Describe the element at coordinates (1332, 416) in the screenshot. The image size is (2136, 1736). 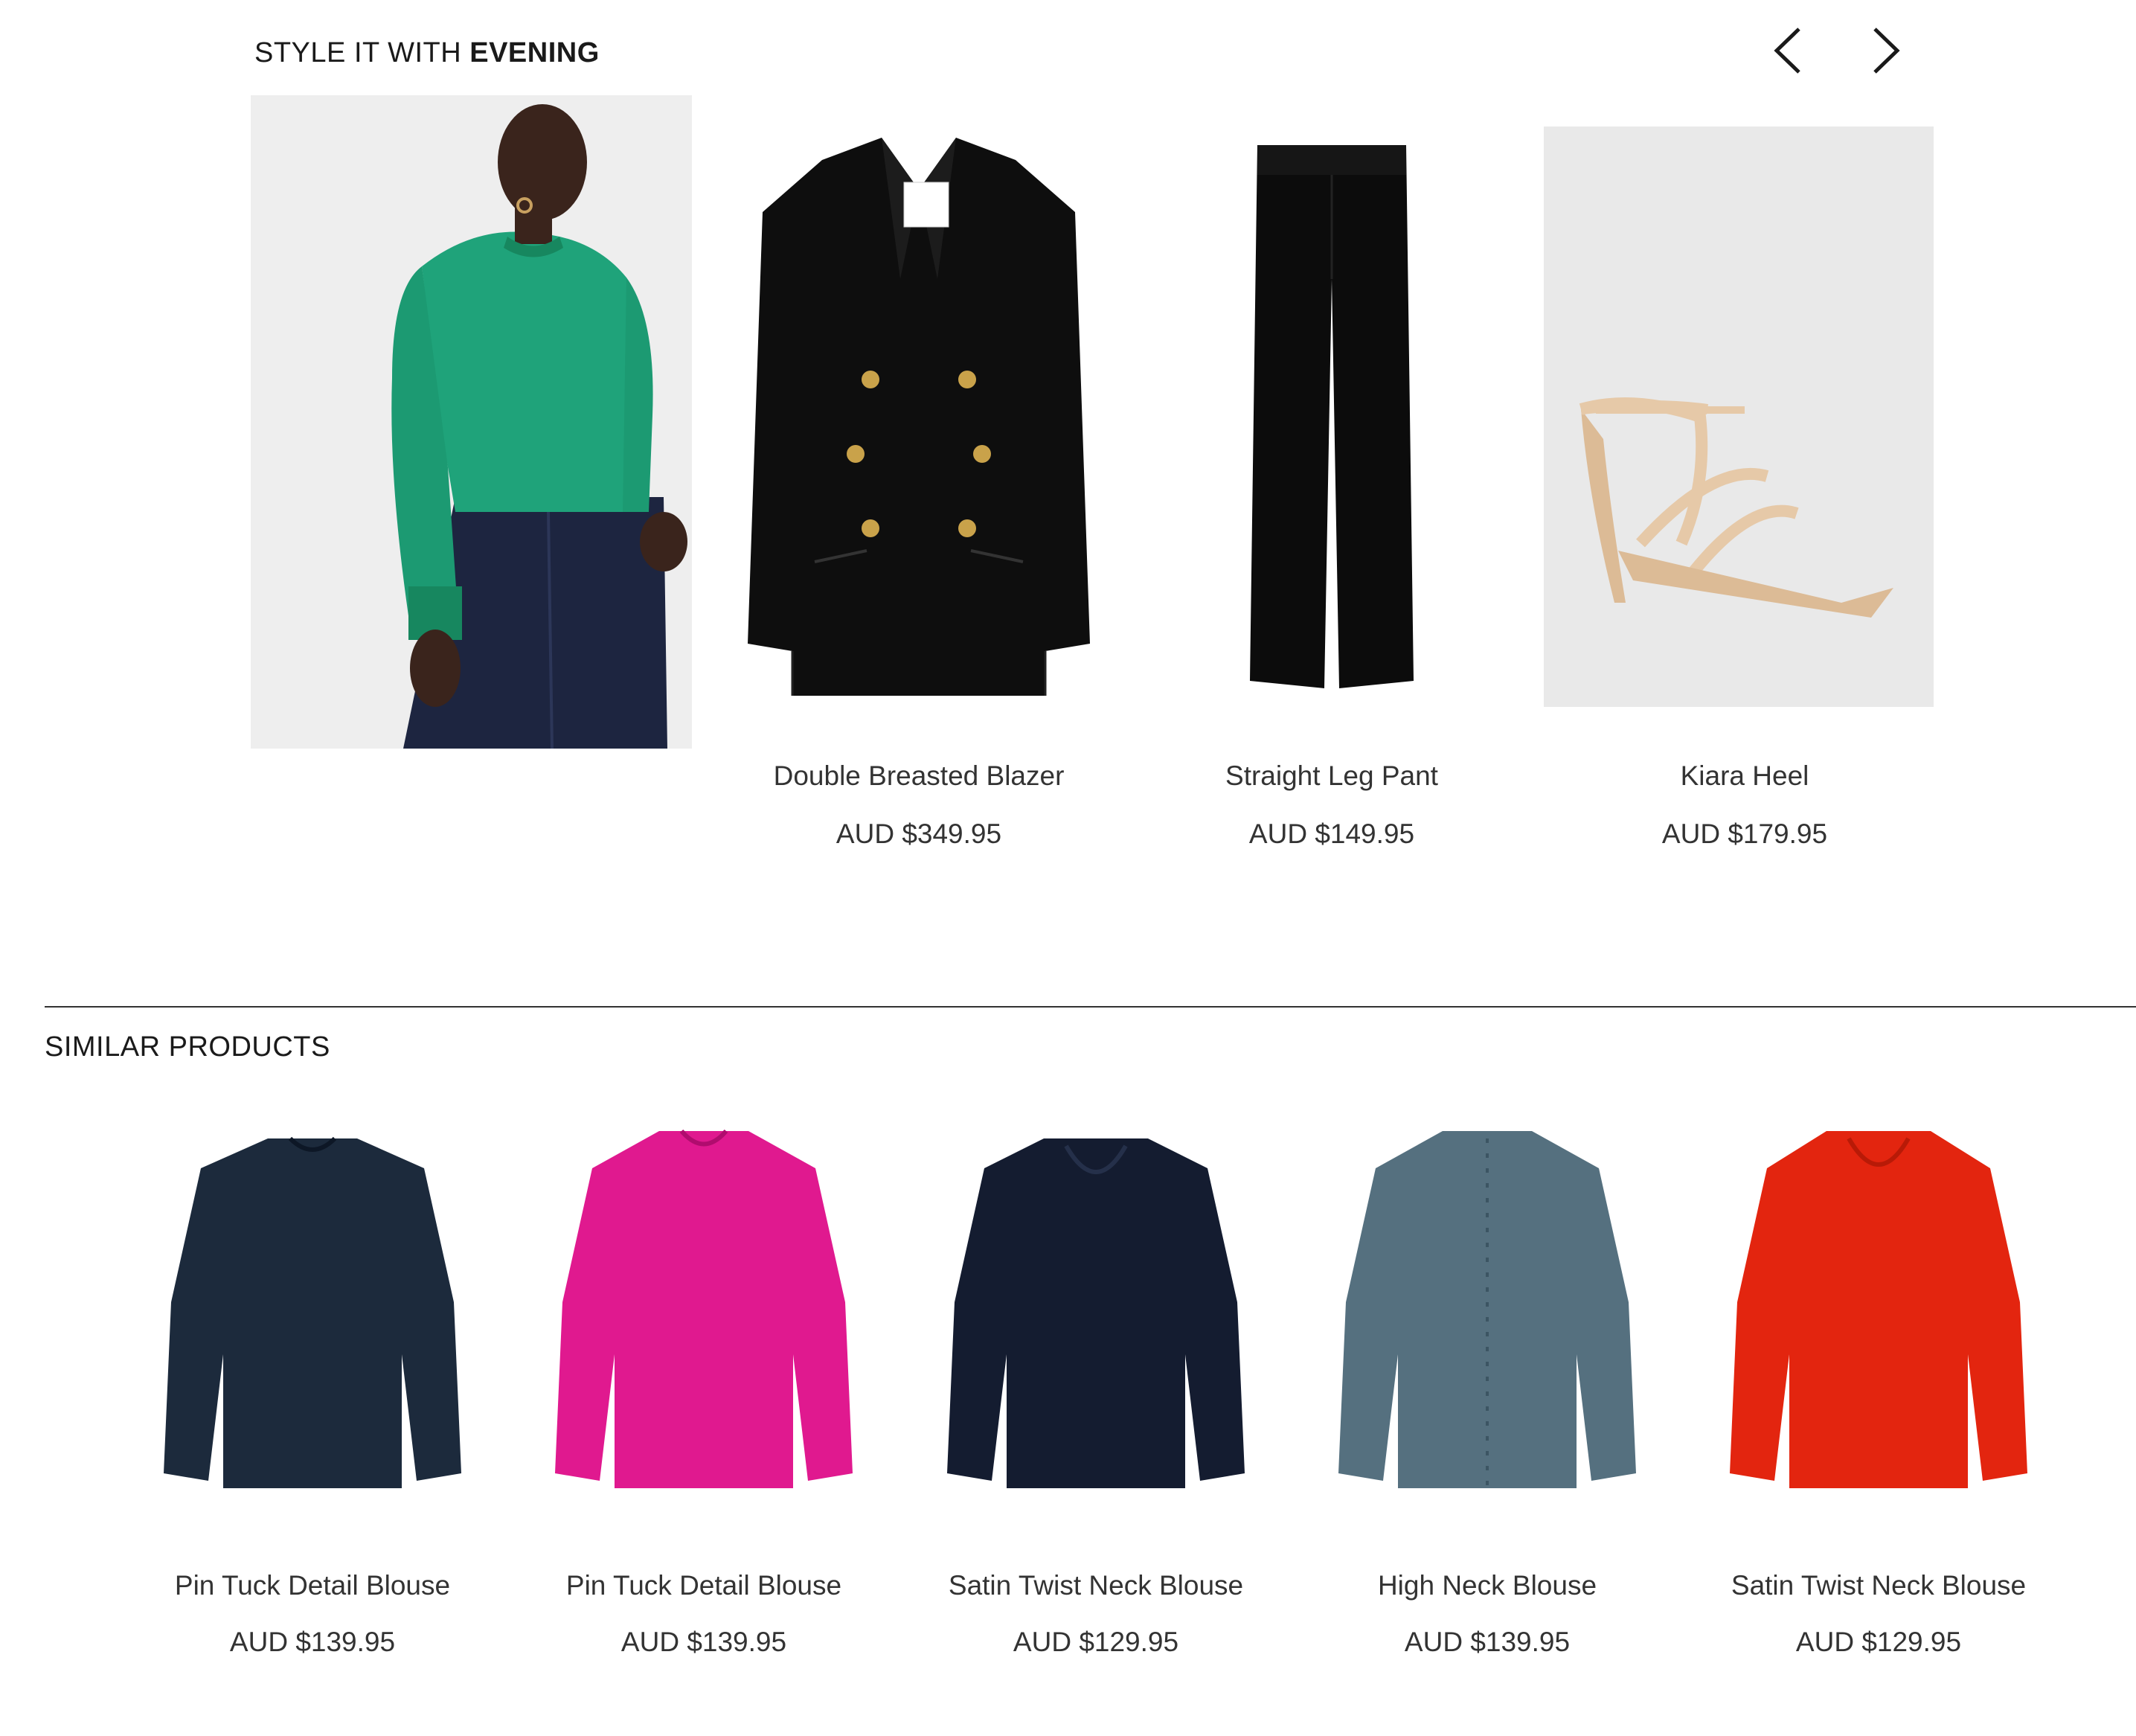
I see `black-pant-image` at that location.